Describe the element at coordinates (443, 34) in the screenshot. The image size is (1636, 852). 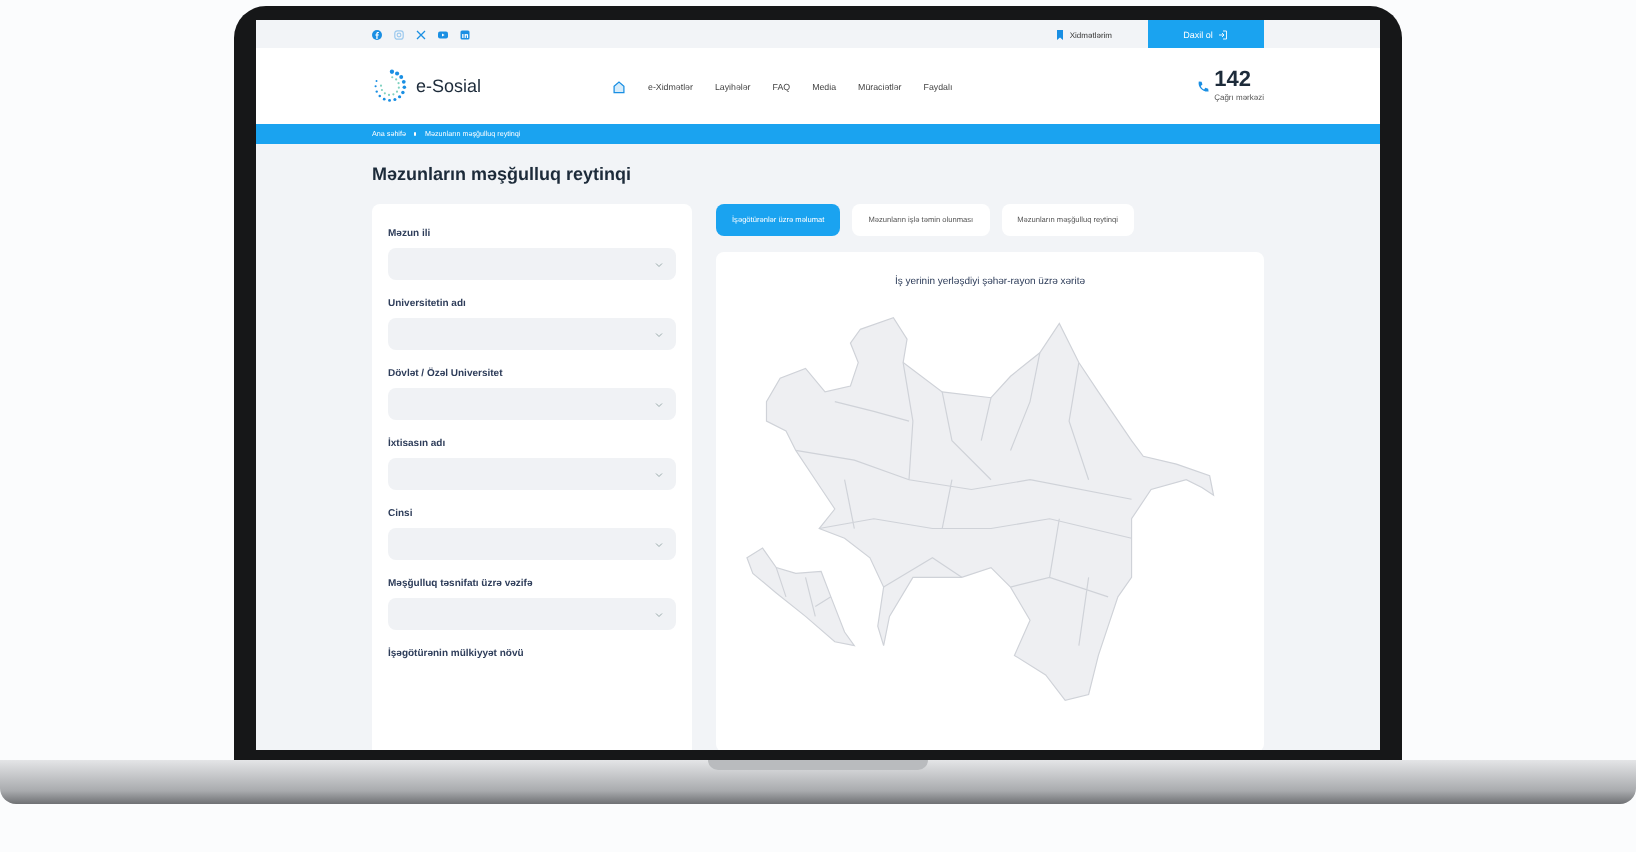
I see `youtube-icon` at that location.